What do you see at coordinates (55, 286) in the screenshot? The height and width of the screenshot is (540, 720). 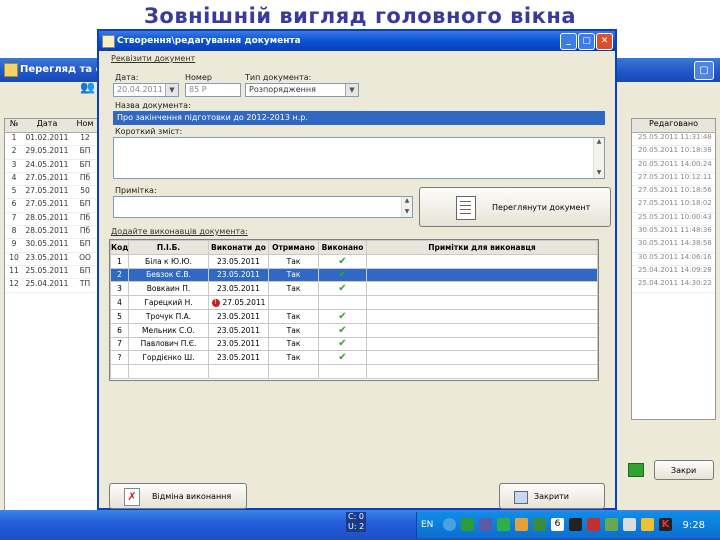 I see `table-row: 12 25.04.2011 ТП` at bounding box center [55, 286].